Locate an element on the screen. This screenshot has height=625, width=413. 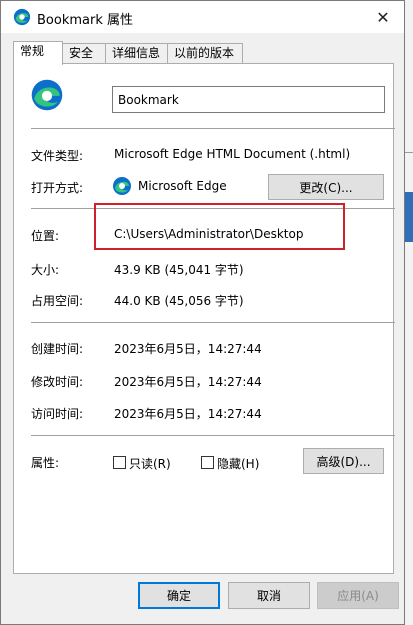
close-button: ✕ is located at coordinates (383, 17).